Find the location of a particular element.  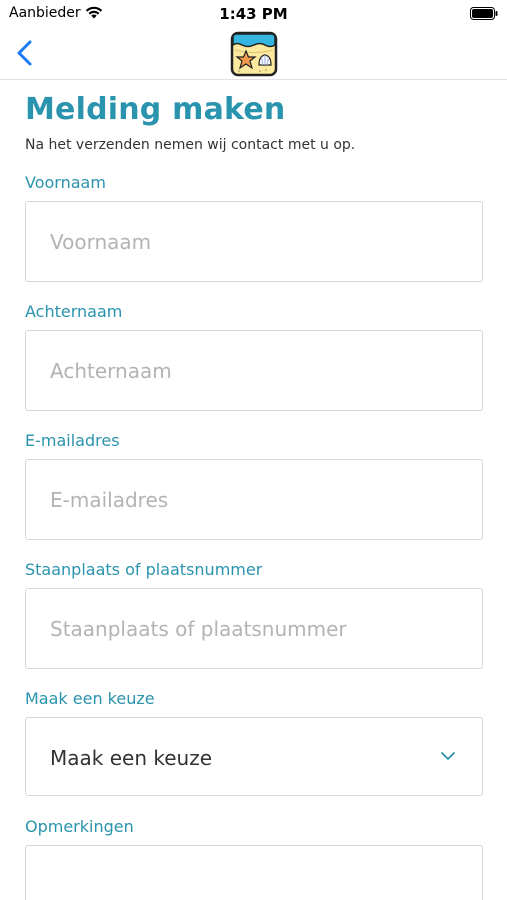

battery-icon is located at coordinates (484, 13).